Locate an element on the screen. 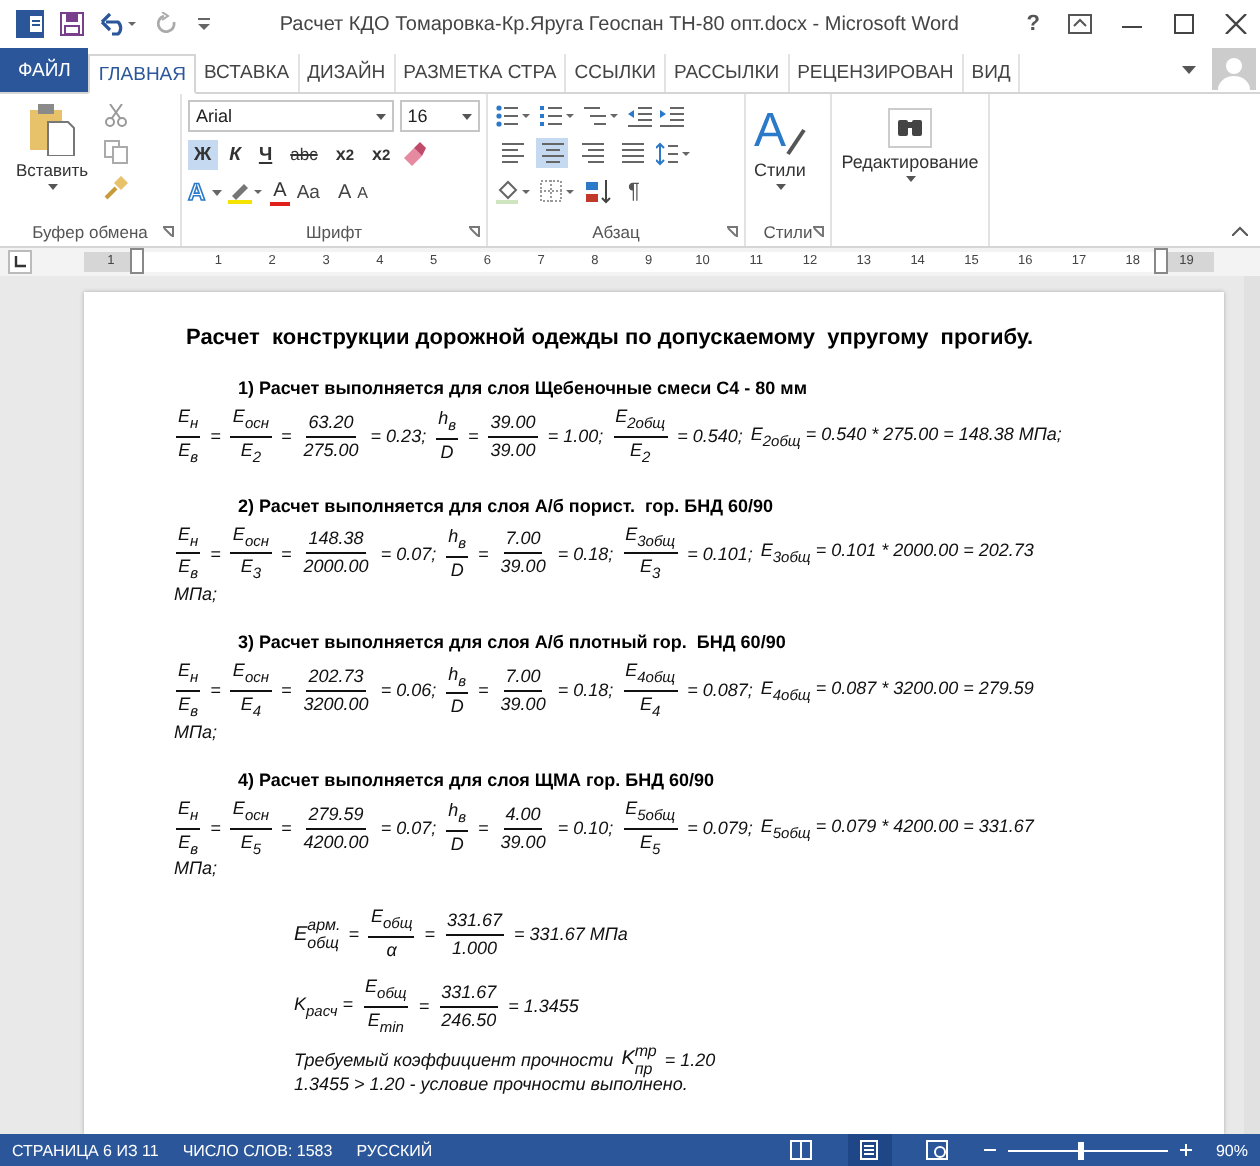 The height and width of the screenshot is (1166, 1260). bold-button: Ж is located at coordinates (203, 154).